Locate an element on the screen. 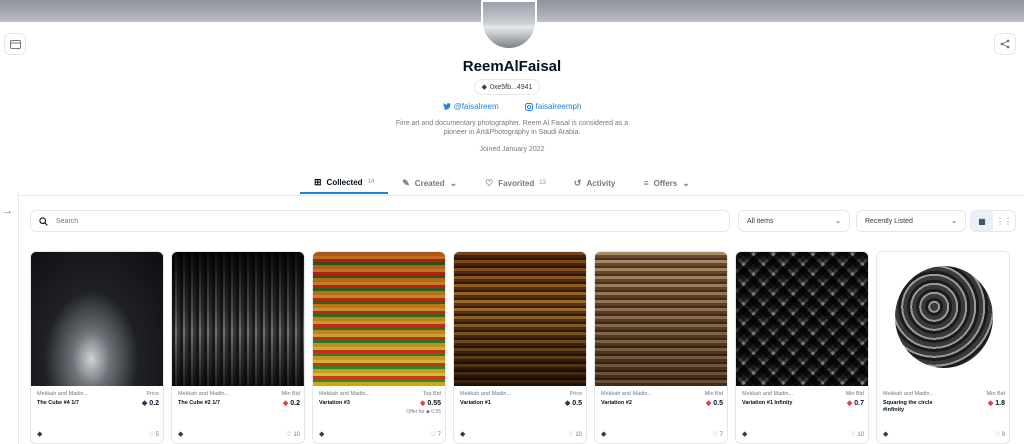 The image size is (1024, 444). sort-value: Recently Listed is located at coordinates (889, 221).